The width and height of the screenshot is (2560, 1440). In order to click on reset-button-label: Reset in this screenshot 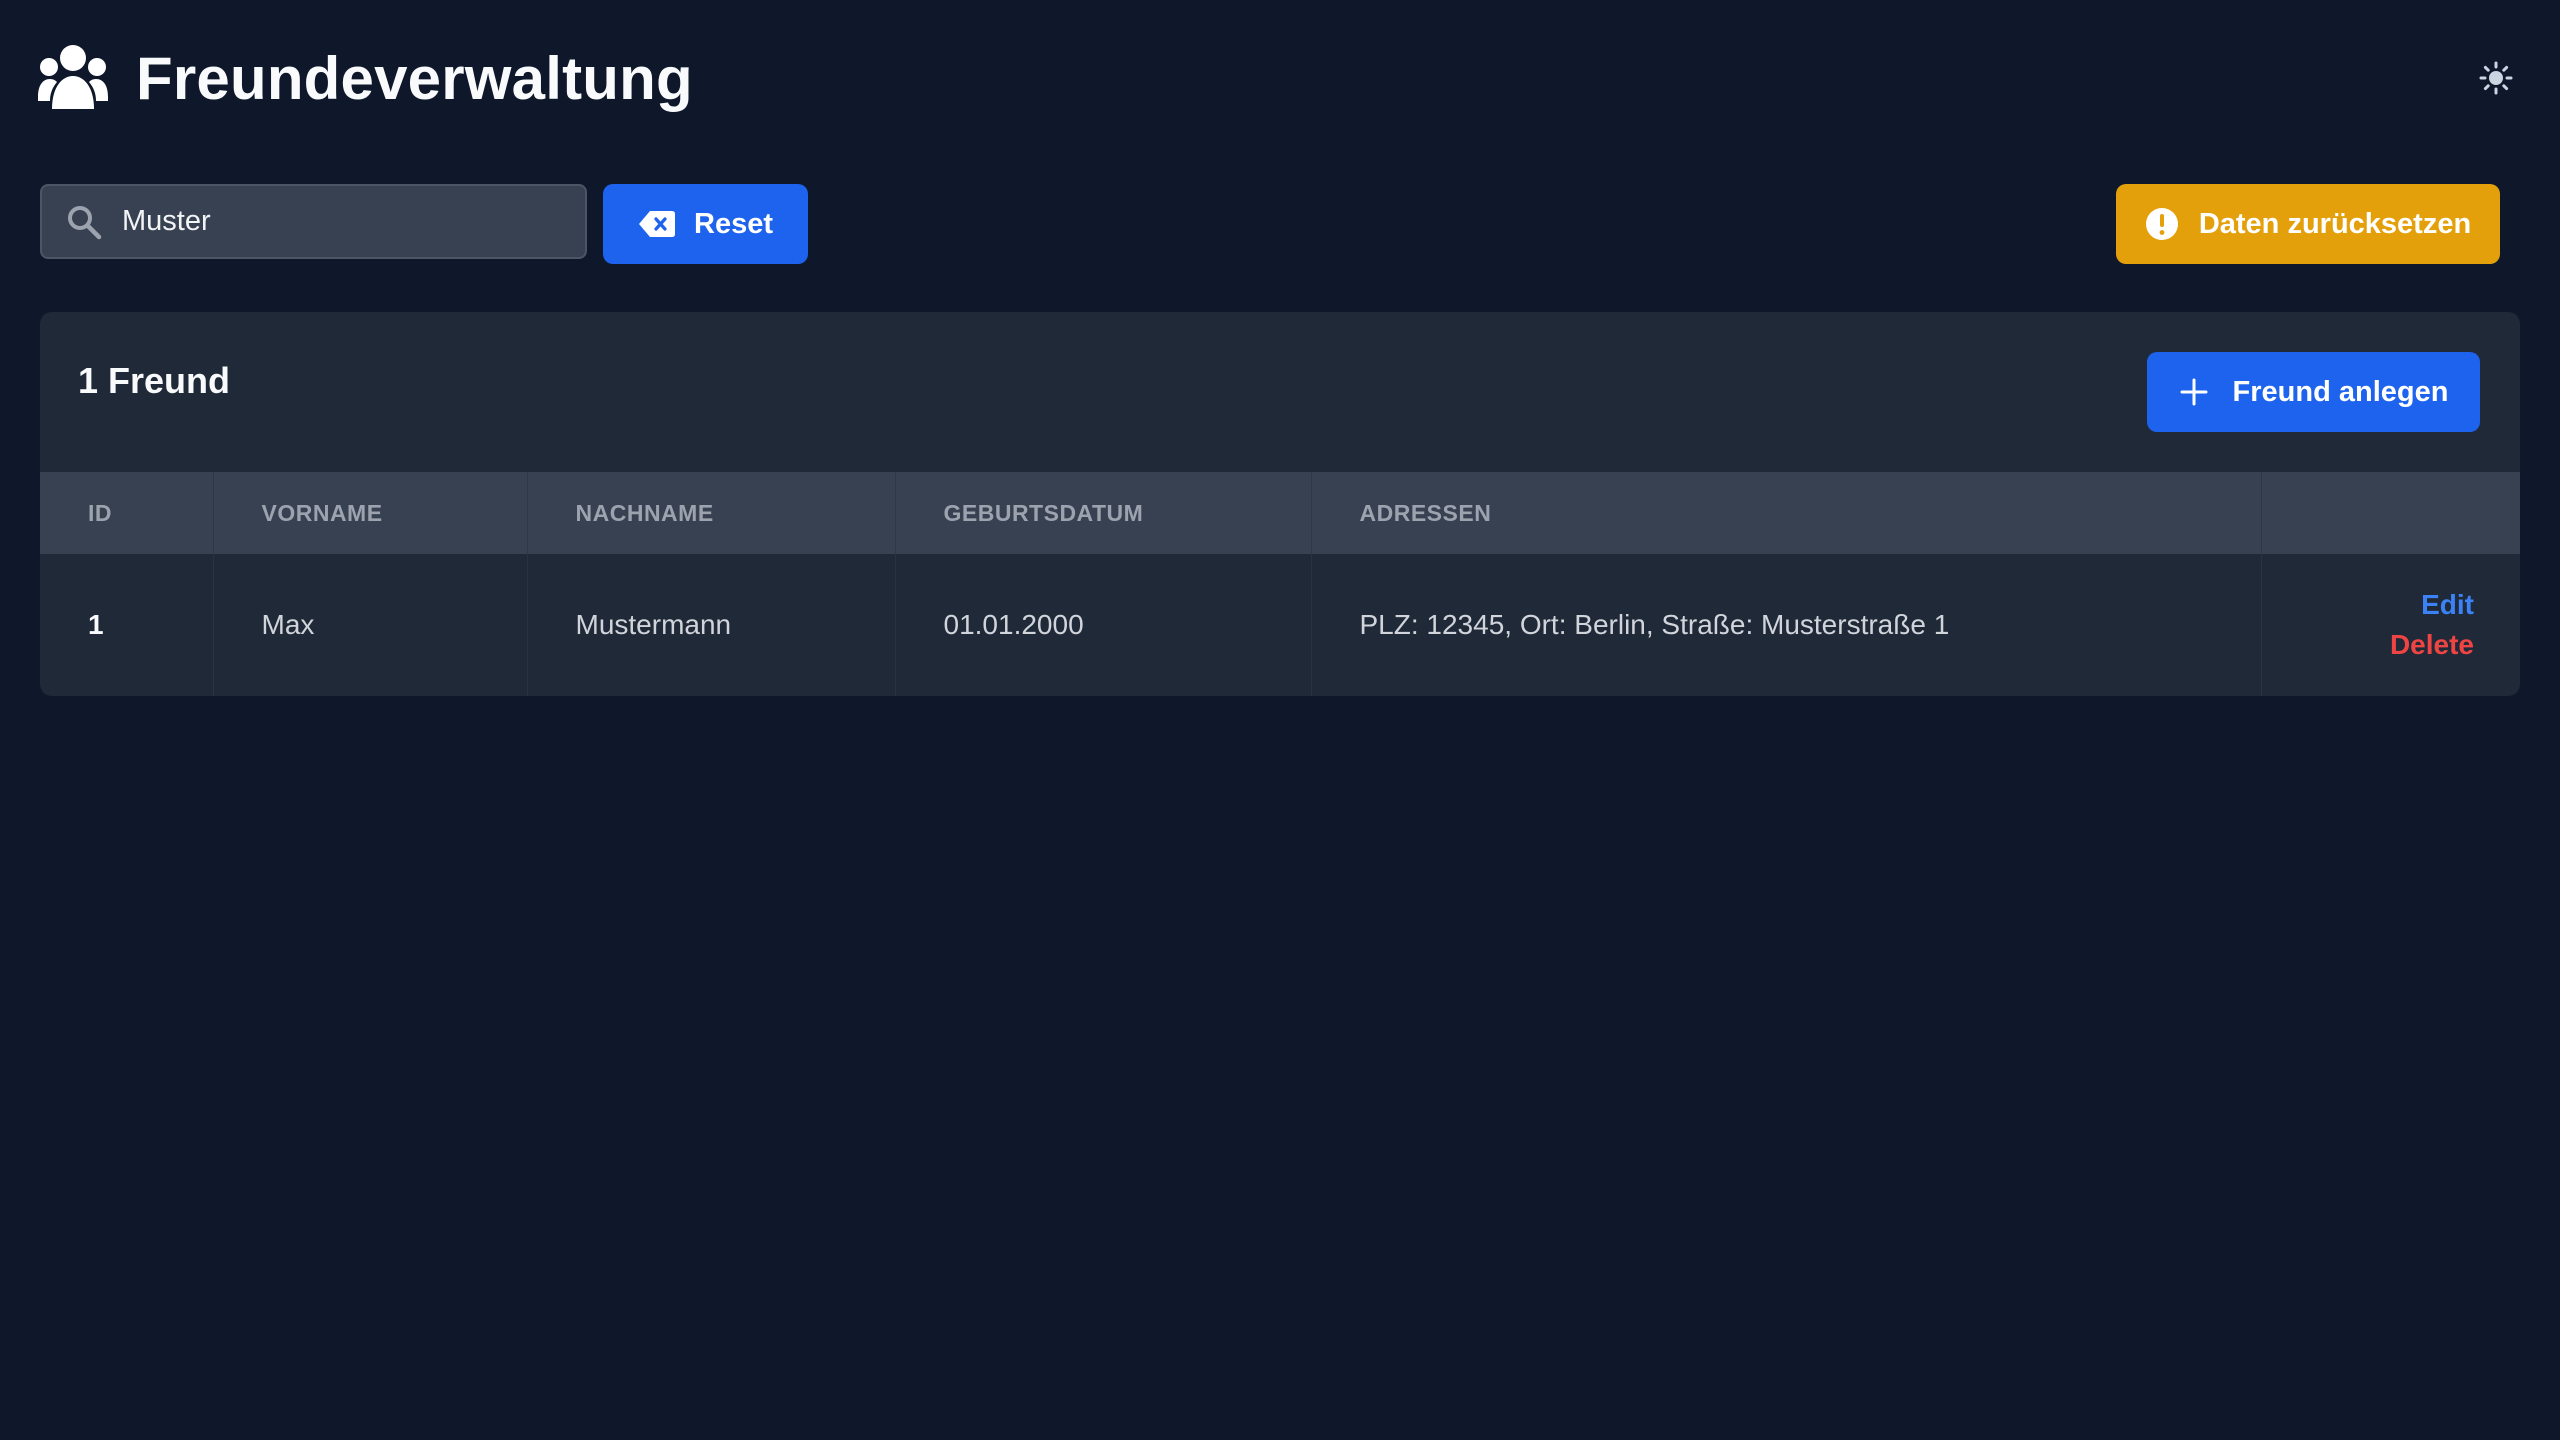, I will do `click(733, 223)`.